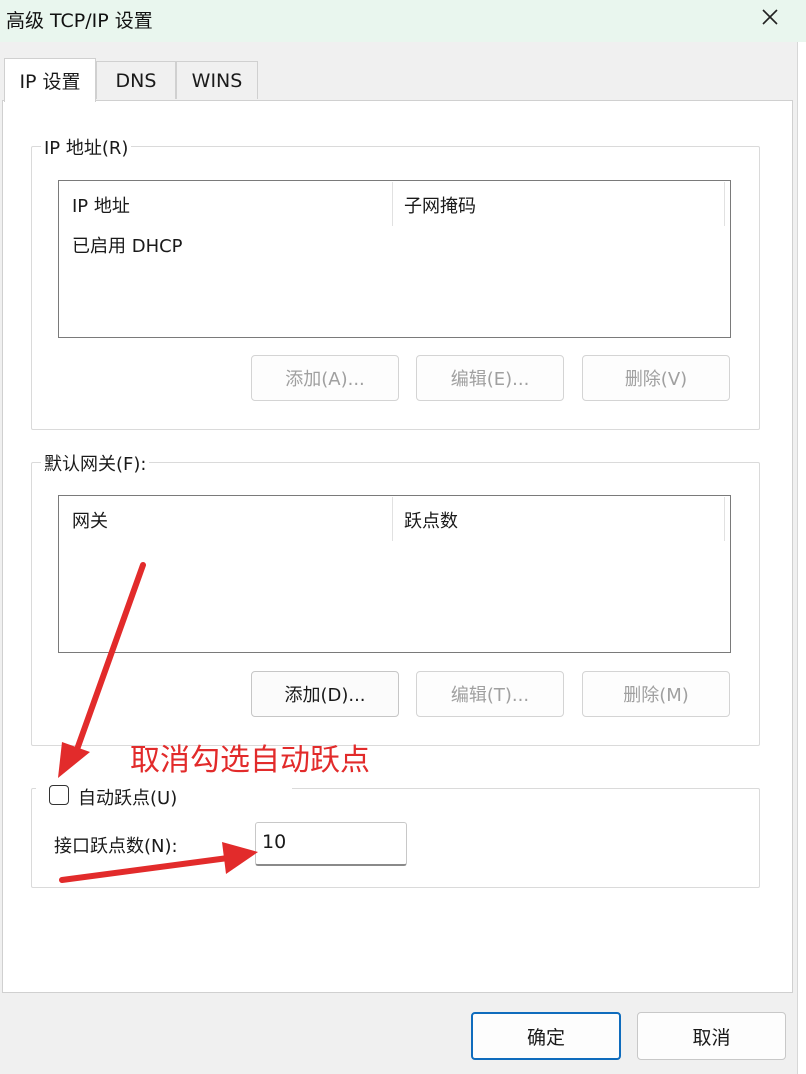 The image size is (806, 1074). What do you see at coordinates (116, 846) in the screenshot?
I see `interface-metric-label: 接口跃点数(N):` at bounding box center [116, 846].